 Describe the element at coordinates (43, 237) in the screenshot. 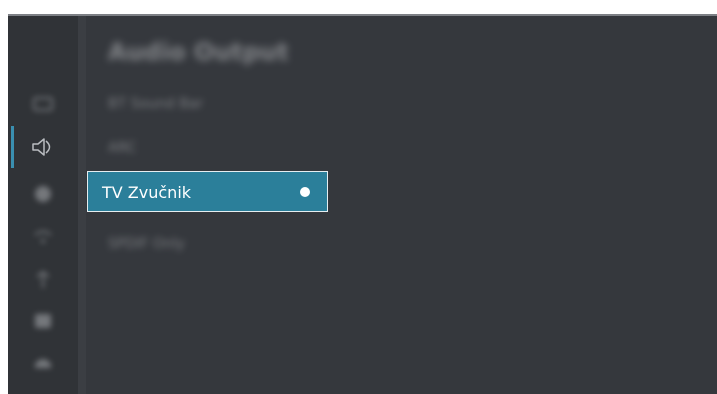

I see `network-icon` at that location.